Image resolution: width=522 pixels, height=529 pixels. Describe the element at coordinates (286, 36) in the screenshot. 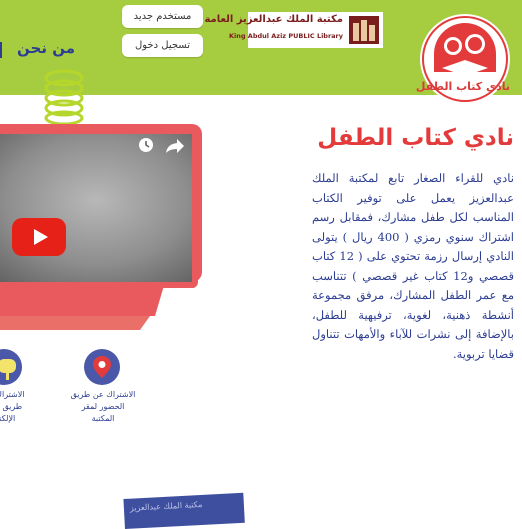

I see `library-name-english: King Abdul Aziz PUBLIC Library` at that location.